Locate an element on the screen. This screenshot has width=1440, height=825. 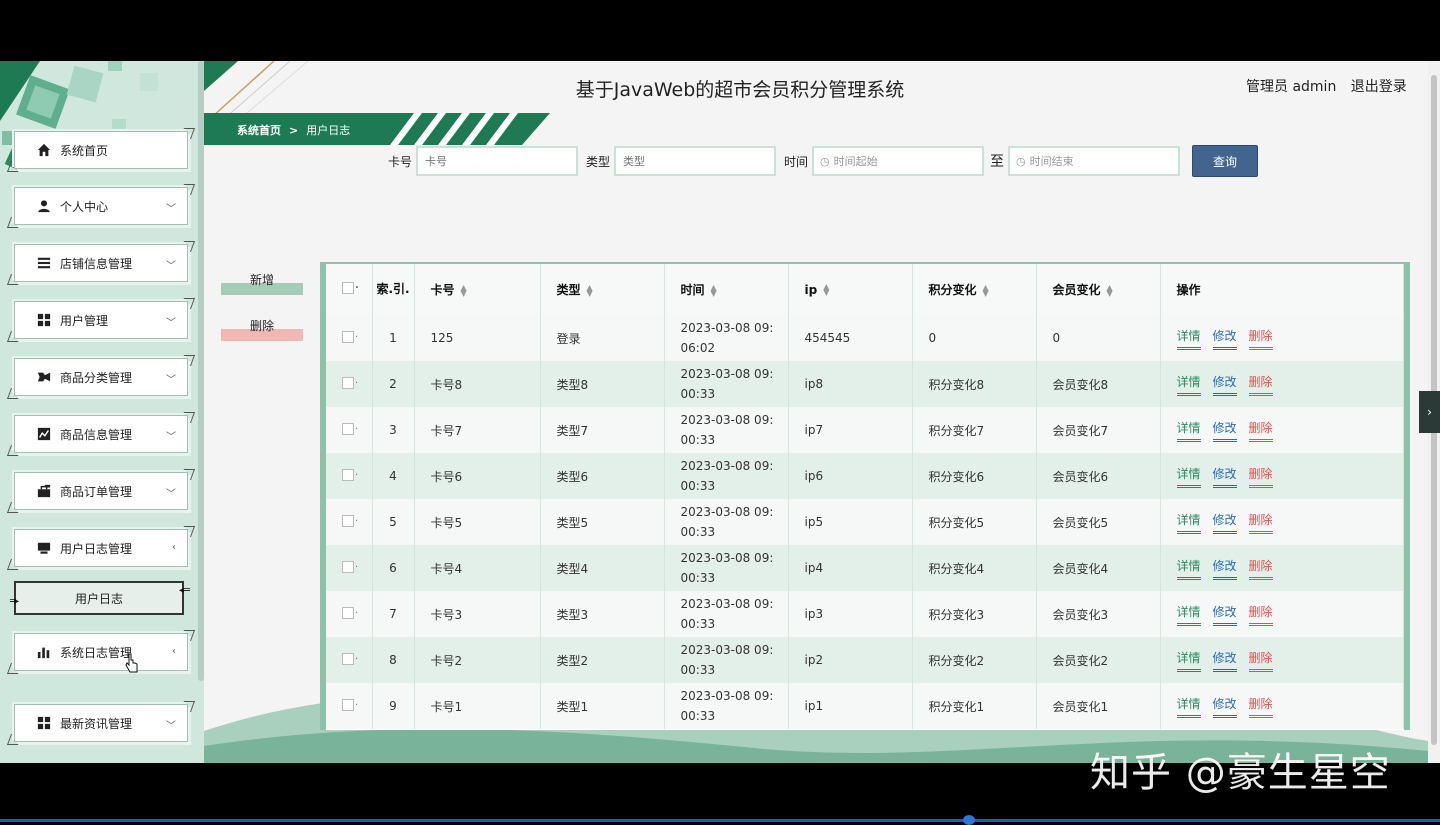
chevron-left-icon: ‹ is located at coordinates (174, 651).